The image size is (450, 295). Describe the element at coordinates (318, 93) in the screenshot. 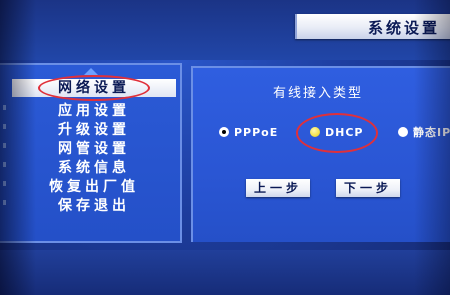

I see `panel-title: 有线接入类型` at that location.